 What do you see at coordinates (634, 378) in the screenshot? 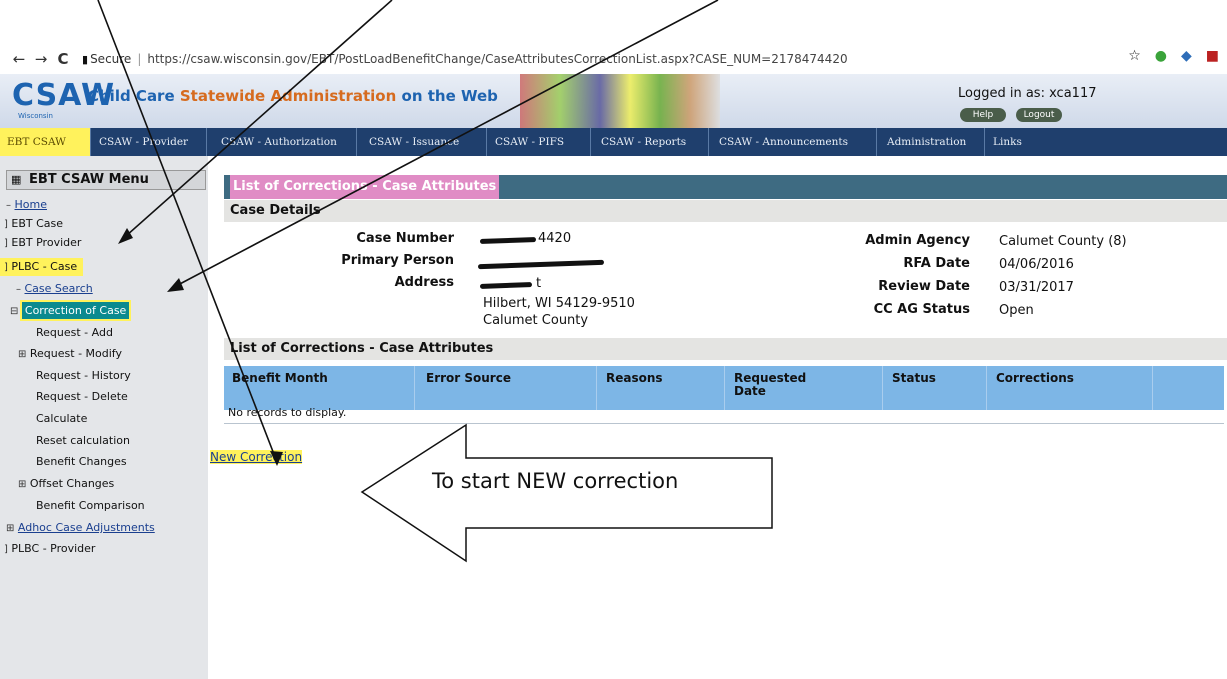
I see `column-reasons: Reasons` at bounding box center [634, 378].